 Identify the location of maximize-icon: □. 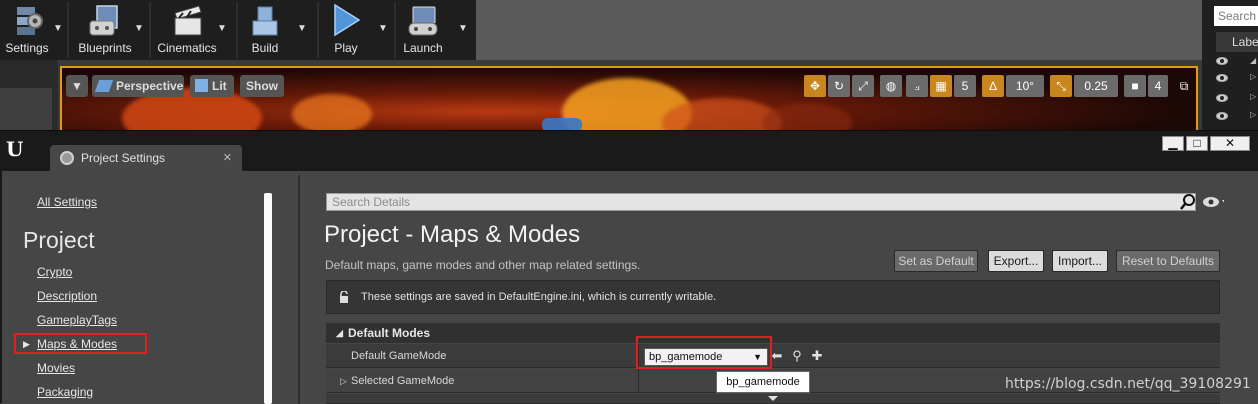
(1197, 143).